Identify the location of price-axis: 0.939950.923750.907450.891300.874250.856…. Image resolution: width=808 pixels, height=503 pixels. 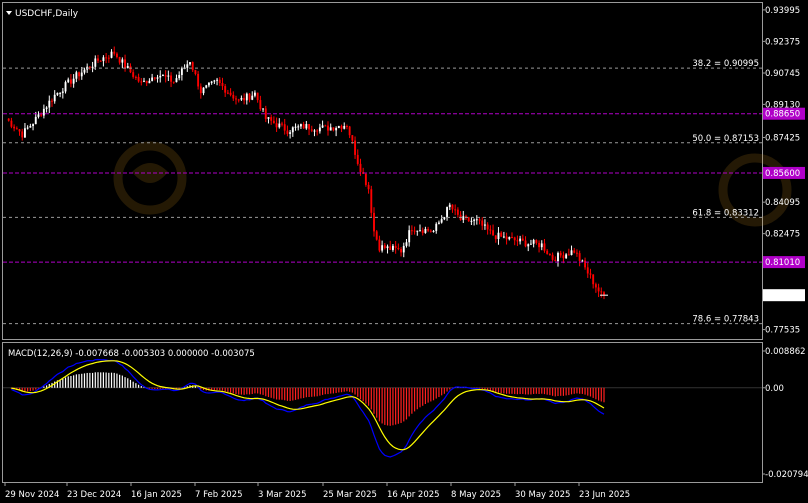
(783, 171).